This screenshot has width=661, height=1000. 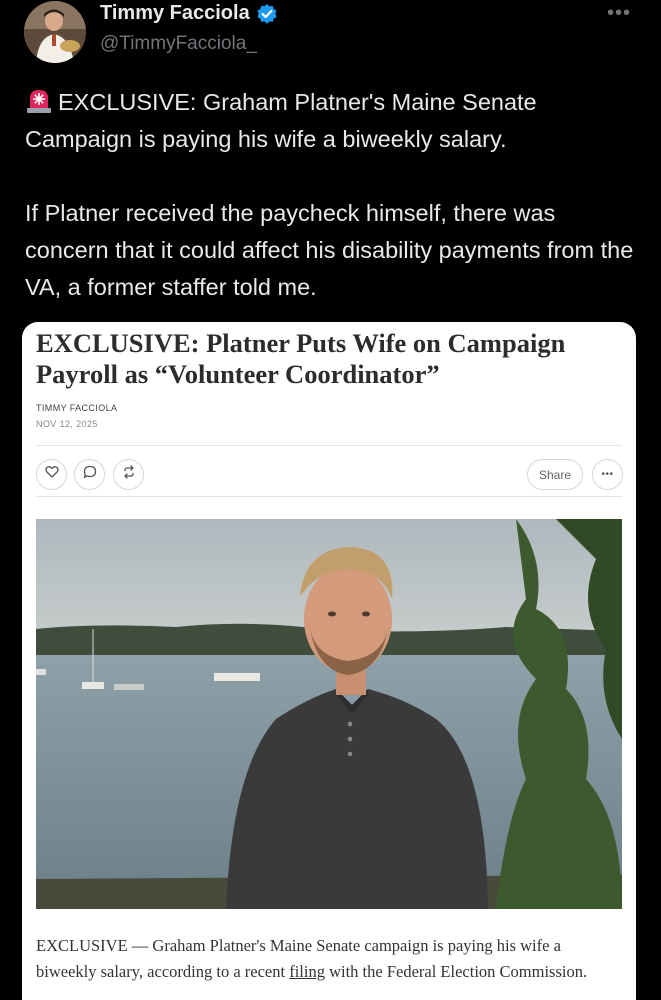 I want to click on restack-button, so click(x=128, y=474).